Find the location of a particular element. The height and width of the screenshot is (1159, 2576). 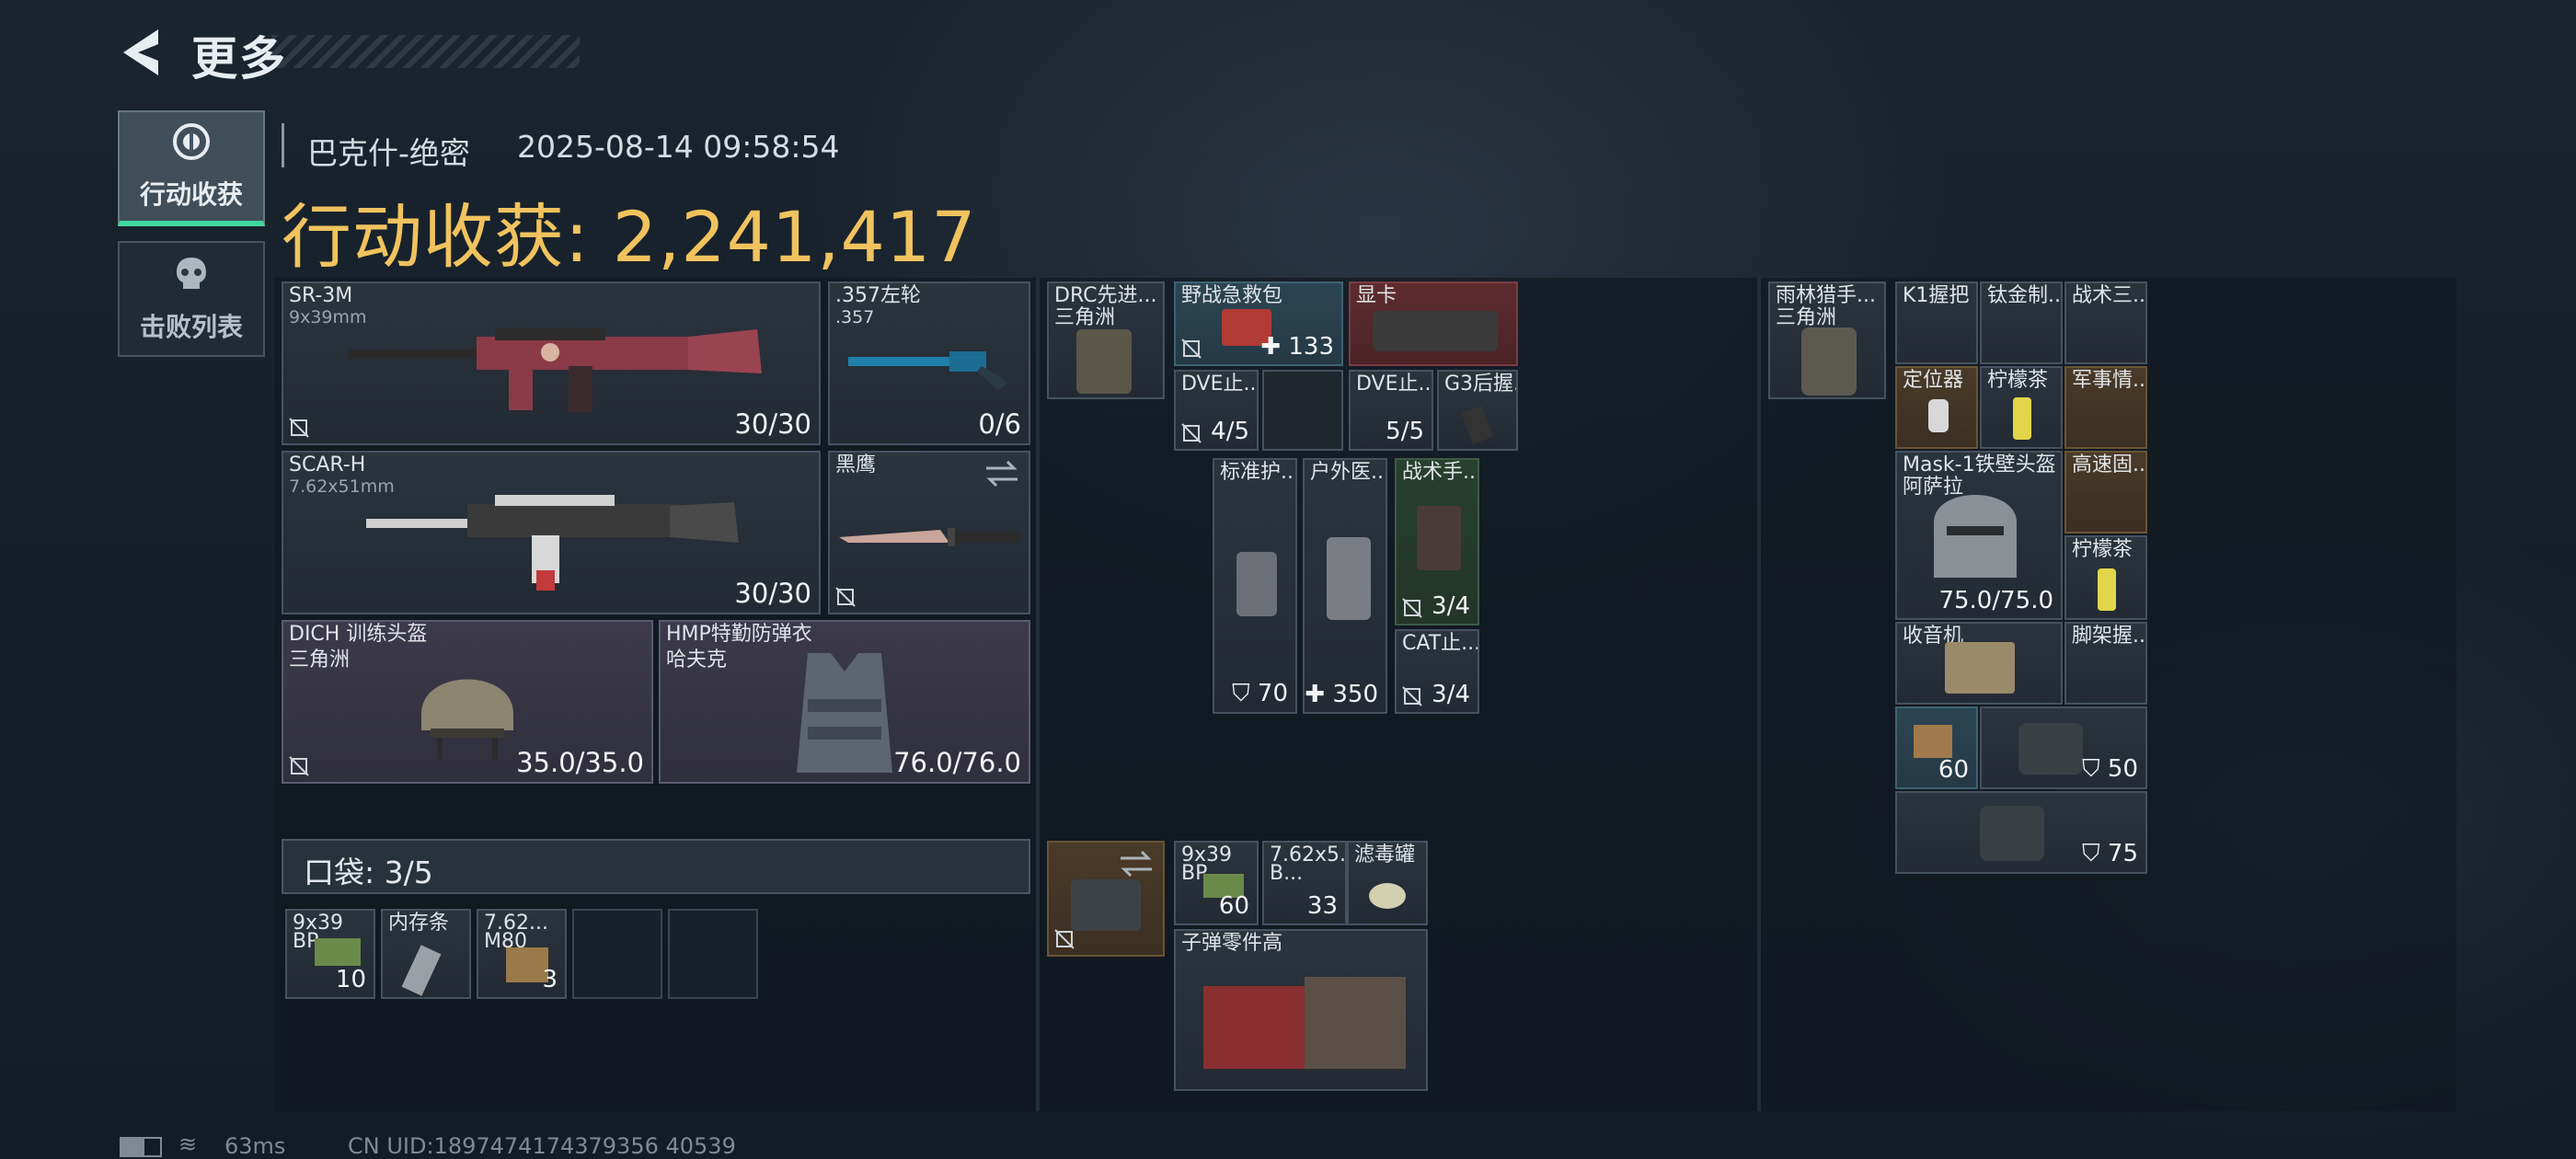

gpu-icon is located at coordinates (1435, 331).